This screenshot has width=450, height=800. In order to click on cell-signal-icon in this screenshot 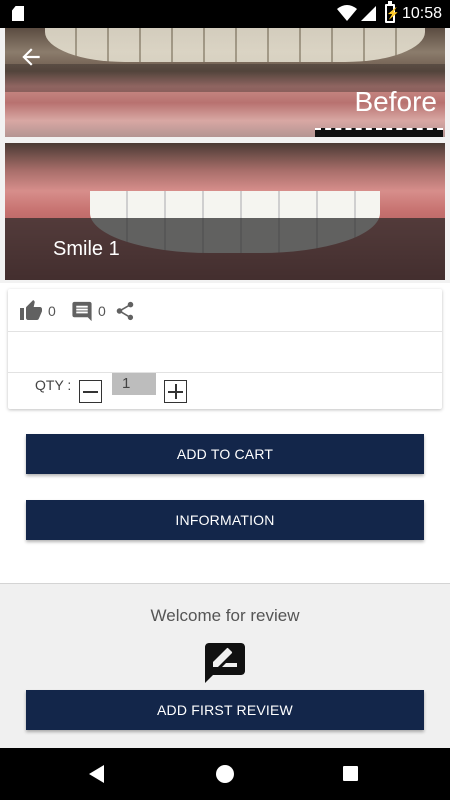, I will do `click(368, 13)`.